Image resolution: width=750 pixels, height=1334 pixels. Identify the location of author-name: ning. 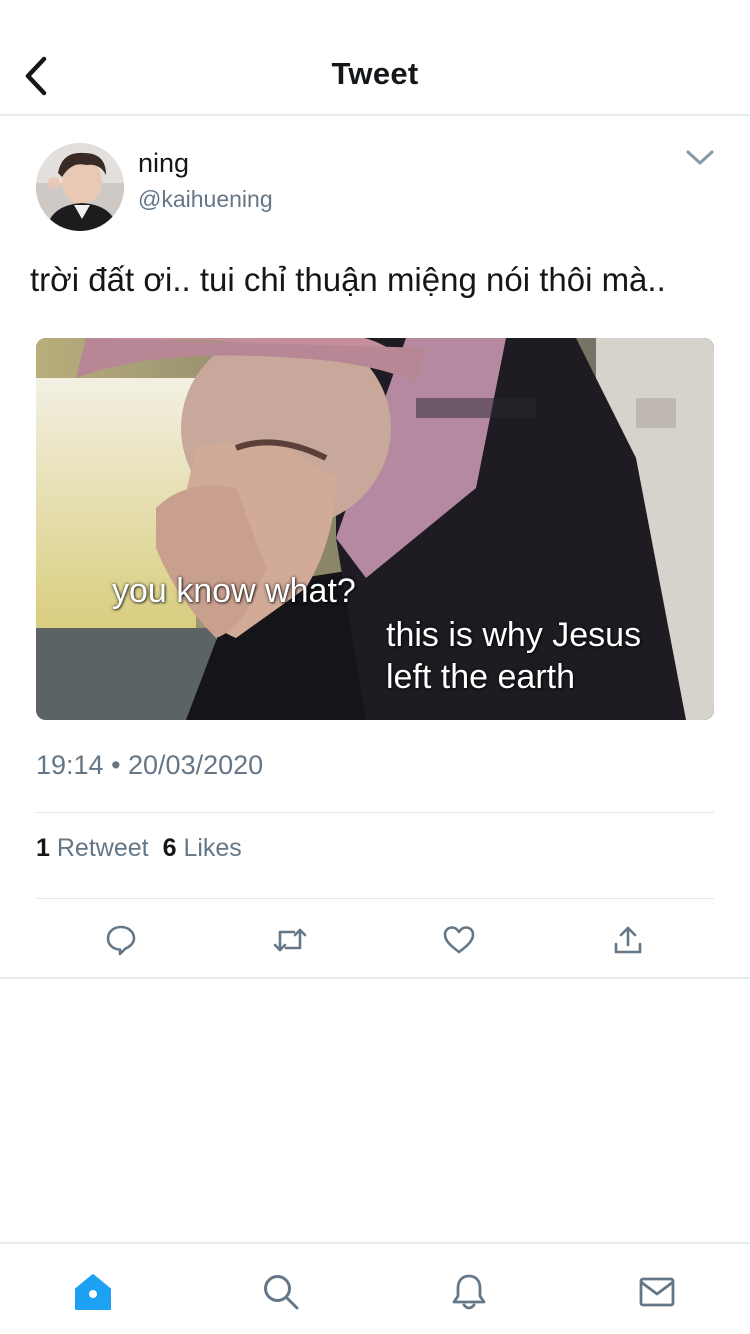
(163, 163).